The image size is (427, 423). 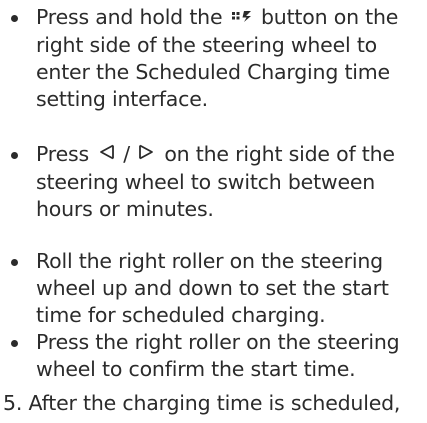 What do you see at coordinates (66, 154) in the screenshot?
I see `bullet-text-part: Press` at bounding box center [66, 154].